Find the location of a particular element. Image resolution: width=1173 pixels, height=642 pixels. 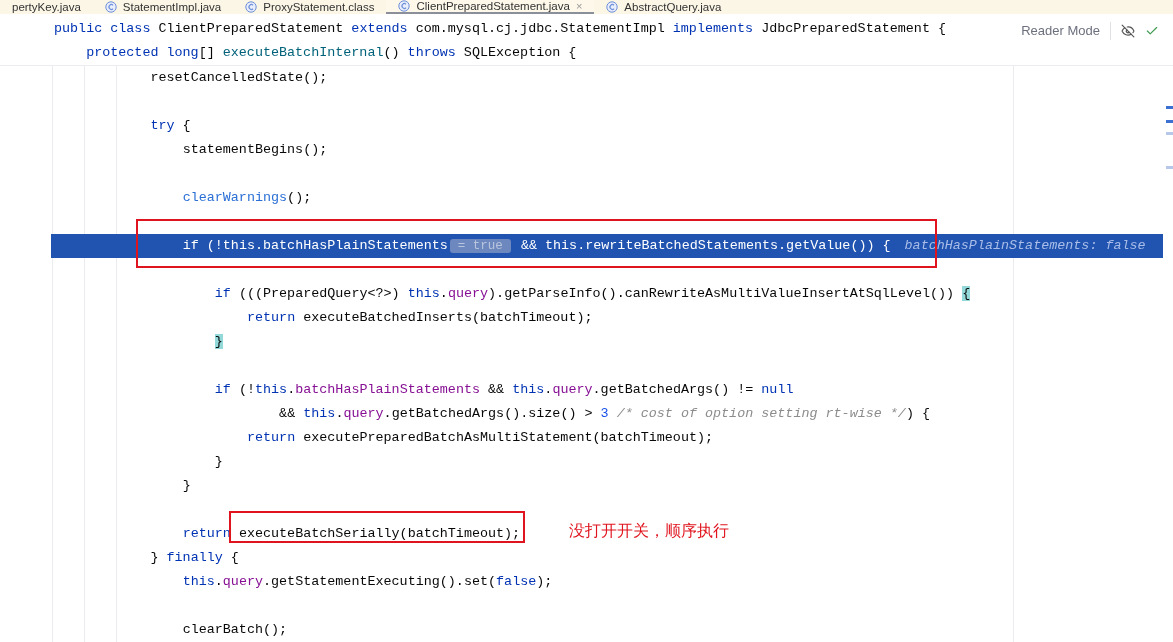

code-token: ClientPreparedStatement is located at coordinates (251, 28).